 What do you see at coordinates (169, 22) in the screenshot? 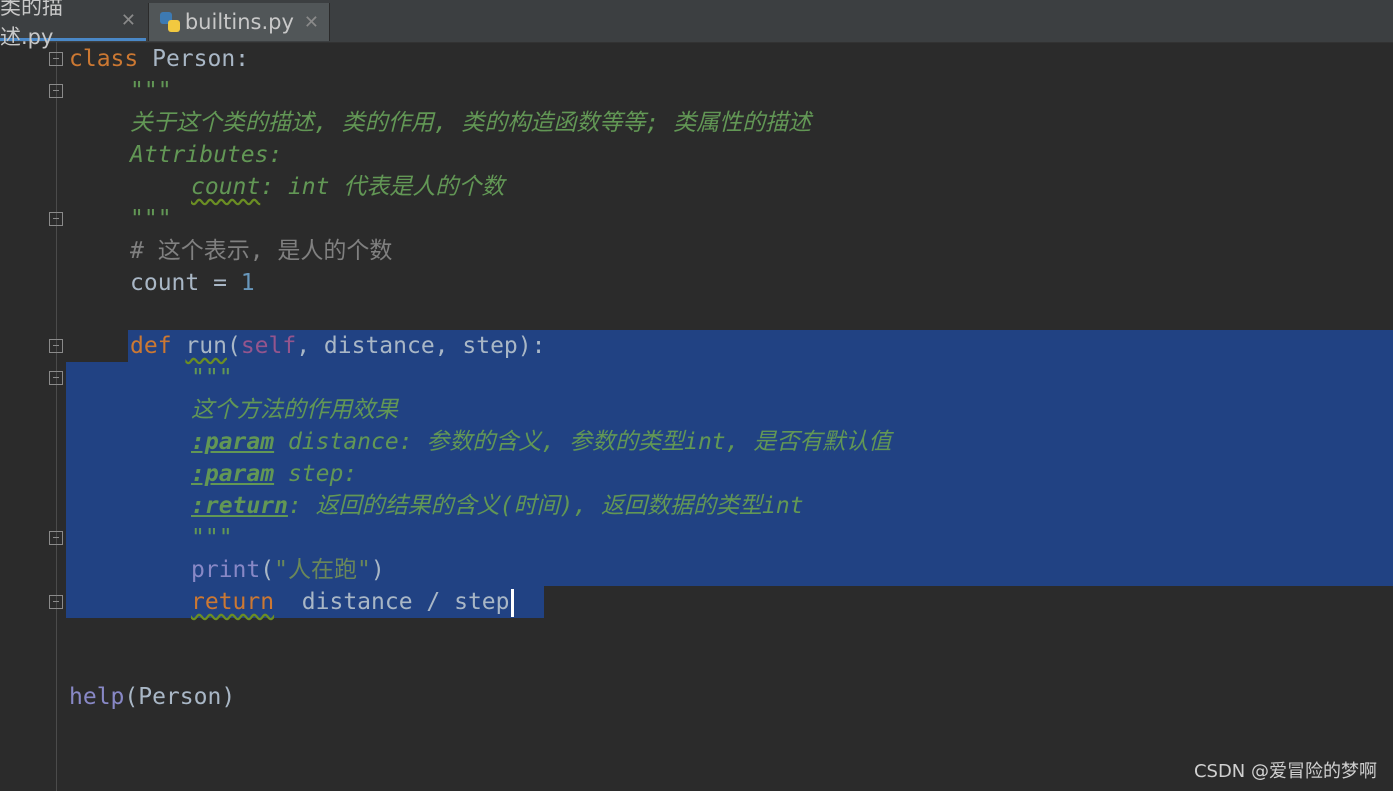
I see `python-file-icon` at bounding box center [169, 22].